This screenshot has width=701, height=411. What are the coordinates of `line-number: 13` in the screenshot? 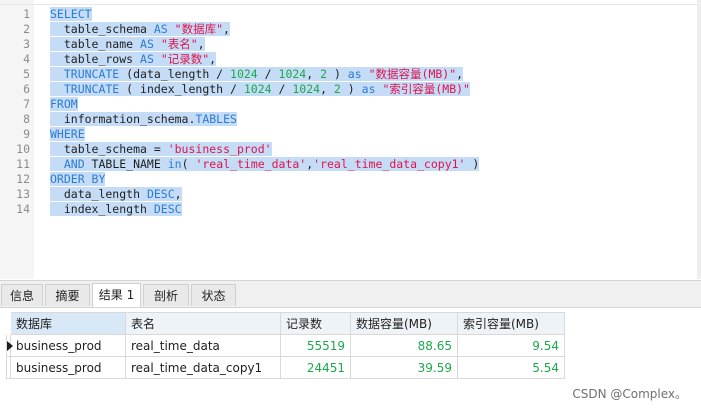 It's located at (23, 194).